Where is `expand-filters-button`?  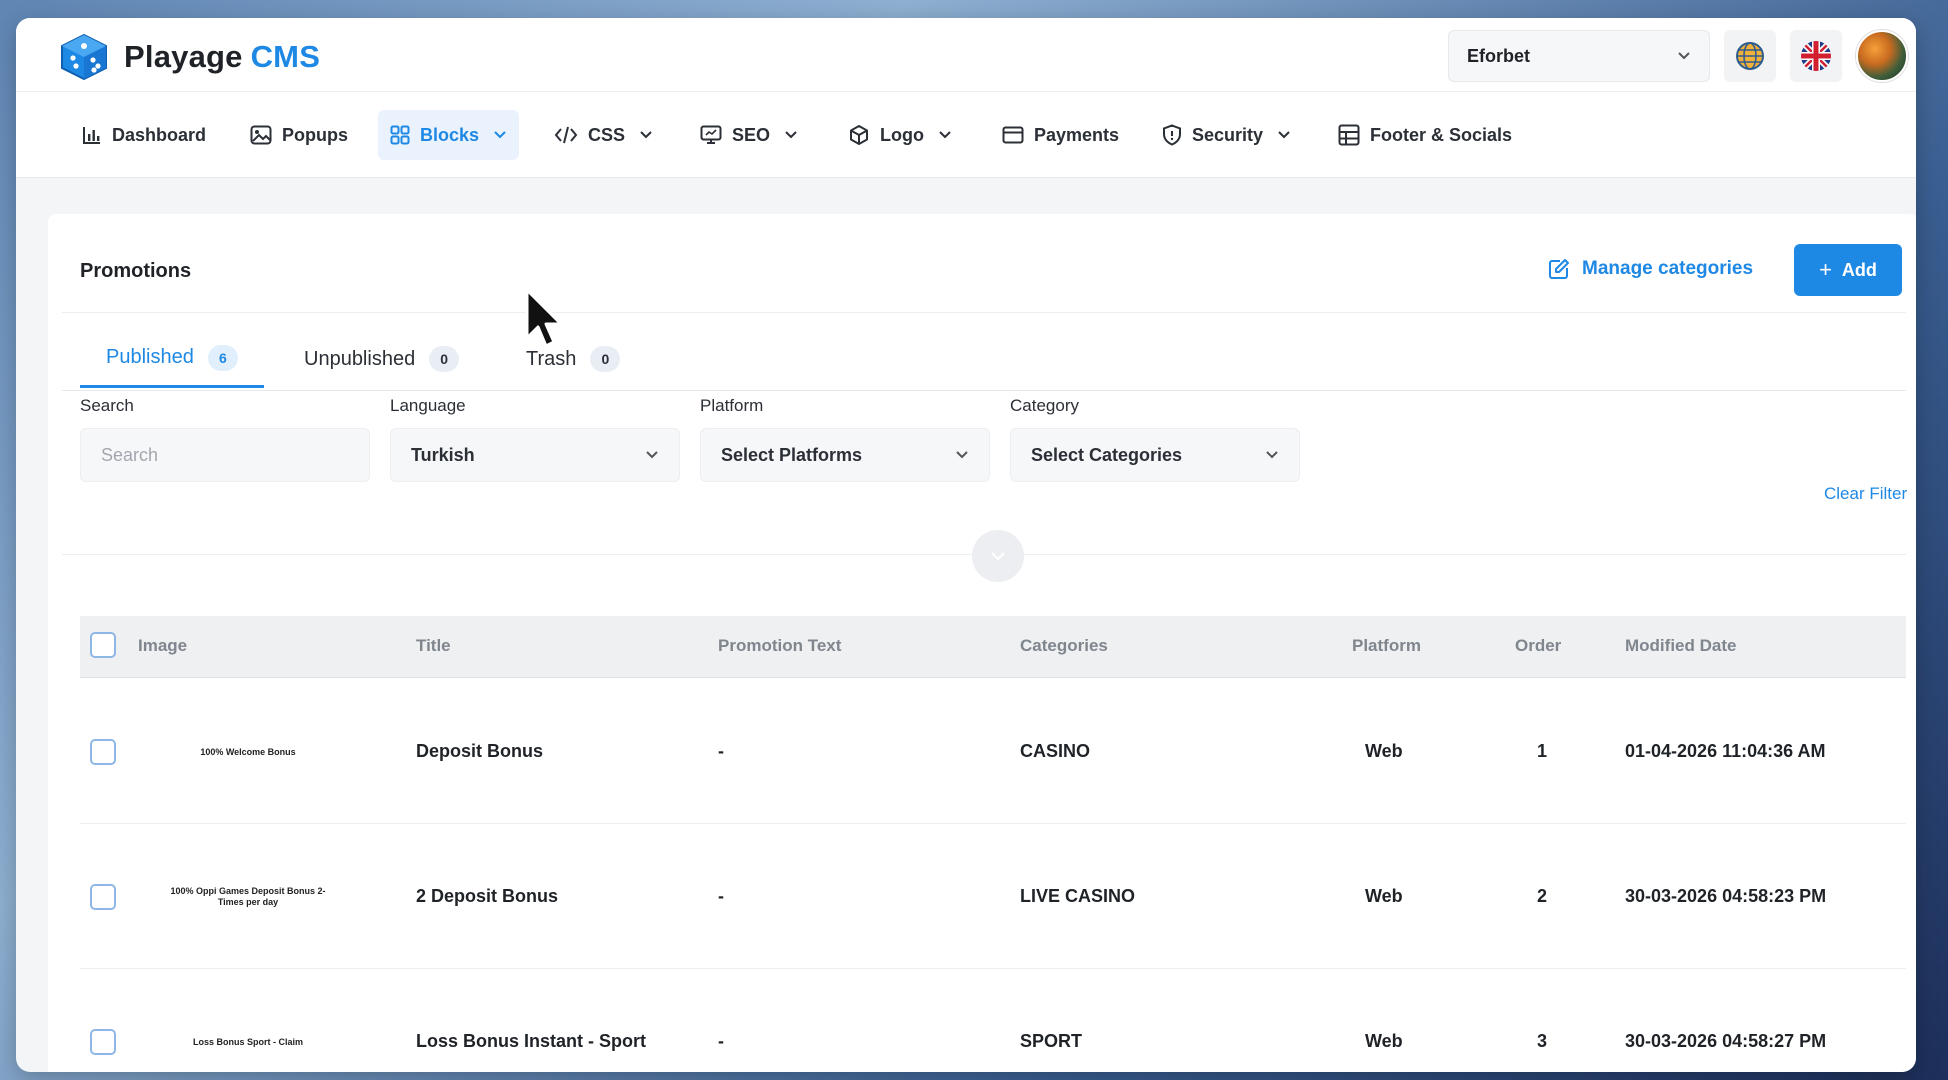
expand-filters-button is located at coordinates (998, 556).